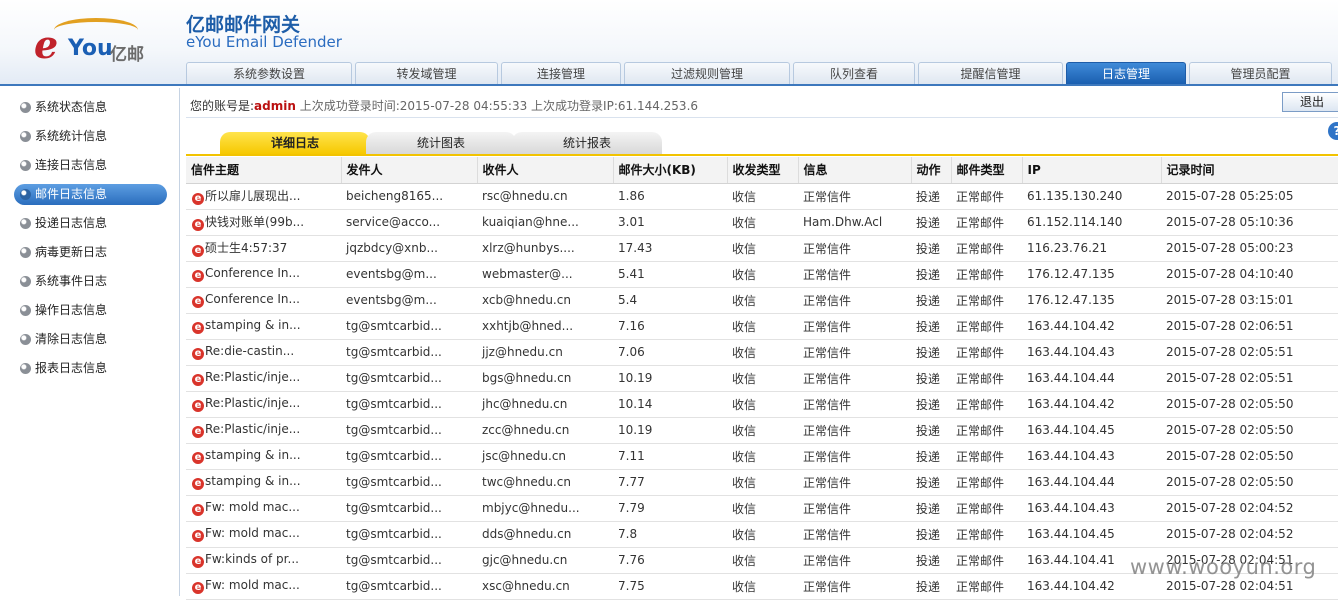  Describe the element at coordinates (295, 143) in the screenshot. I see `subtab-detail-log: 详细日志` at that location.